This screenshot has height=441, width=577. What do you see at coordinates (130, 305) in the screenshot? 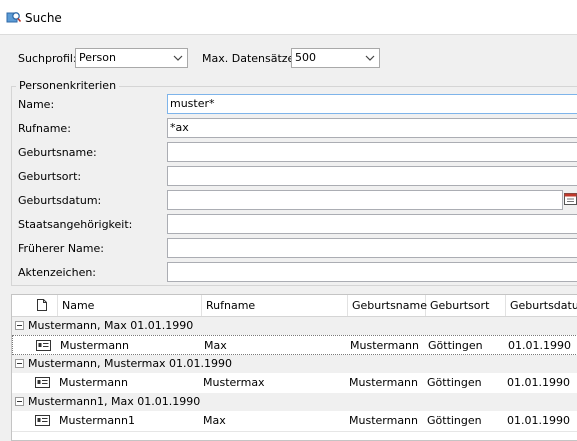
I see `header-name: Name` at bounding box center [130, 305].